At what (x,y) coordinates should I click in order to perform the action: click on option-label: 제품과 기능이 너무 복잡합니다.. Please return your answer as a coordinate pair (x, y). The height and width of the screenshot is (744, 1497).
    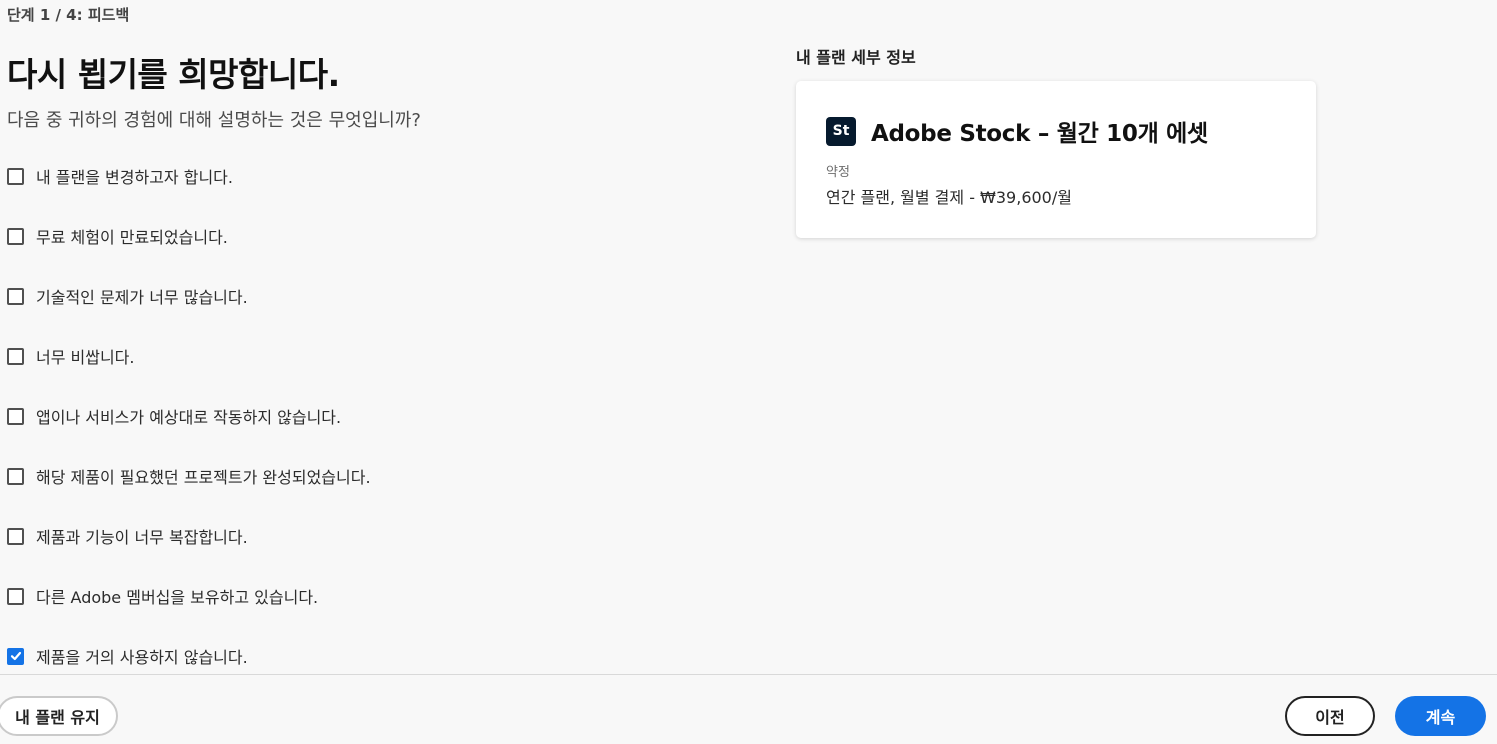
    Looking at the image, I should click on (142, 537).